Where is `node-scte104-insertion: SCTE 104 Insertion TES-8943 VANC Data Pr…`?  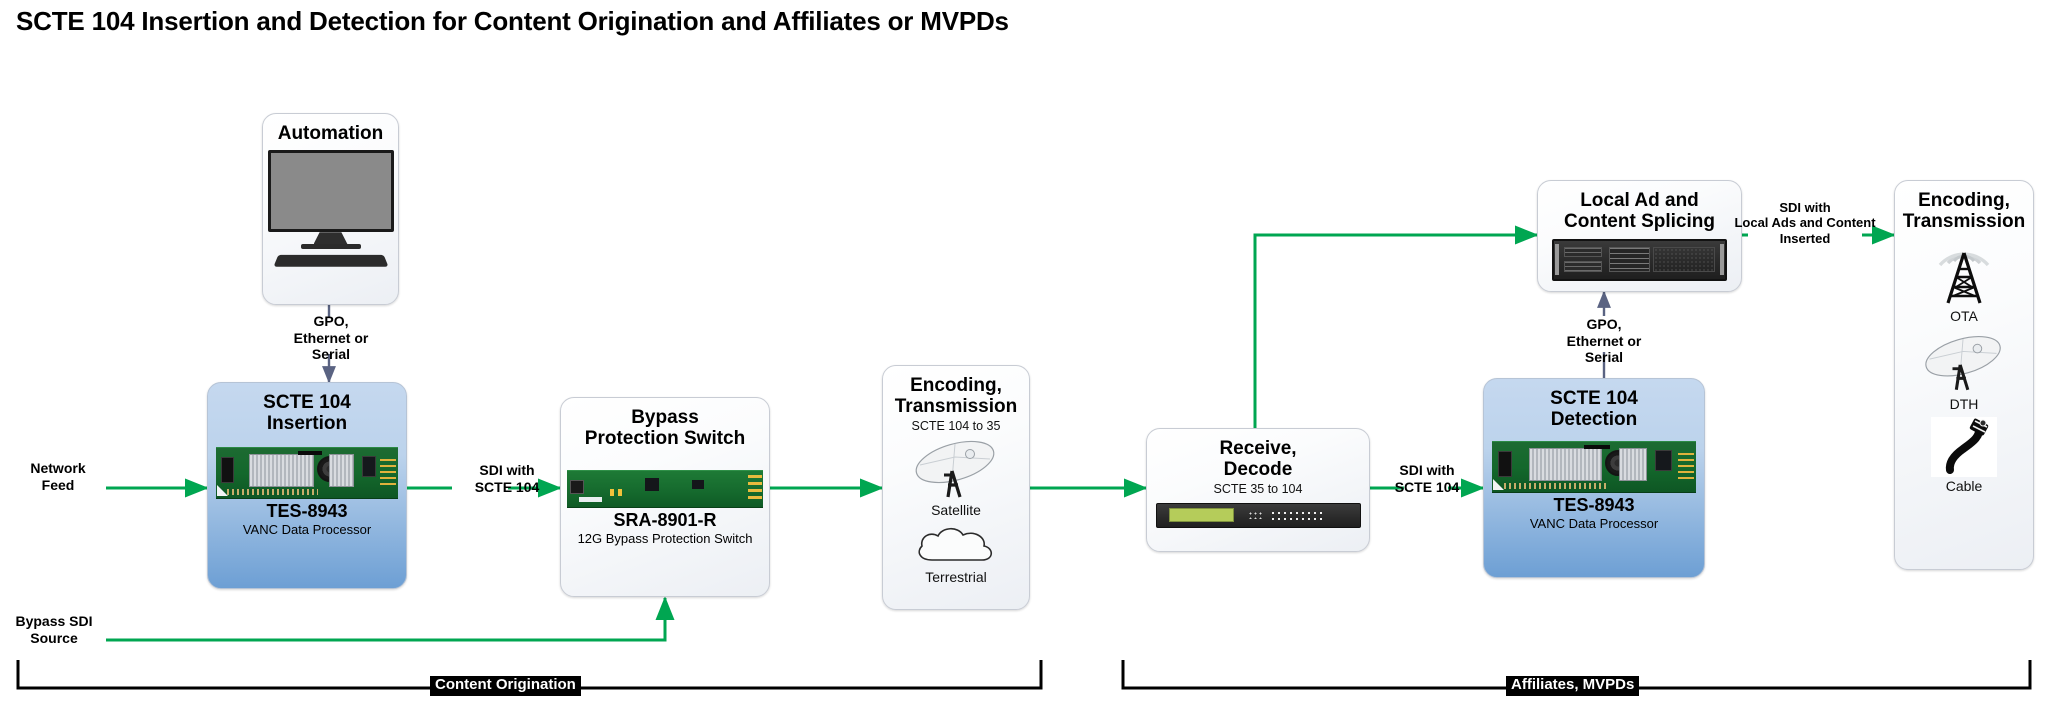 node-scte104-insertion: SCTE 104 Insertion TES-8943 VANC Data Pr… is located at coordinates (307, 485).